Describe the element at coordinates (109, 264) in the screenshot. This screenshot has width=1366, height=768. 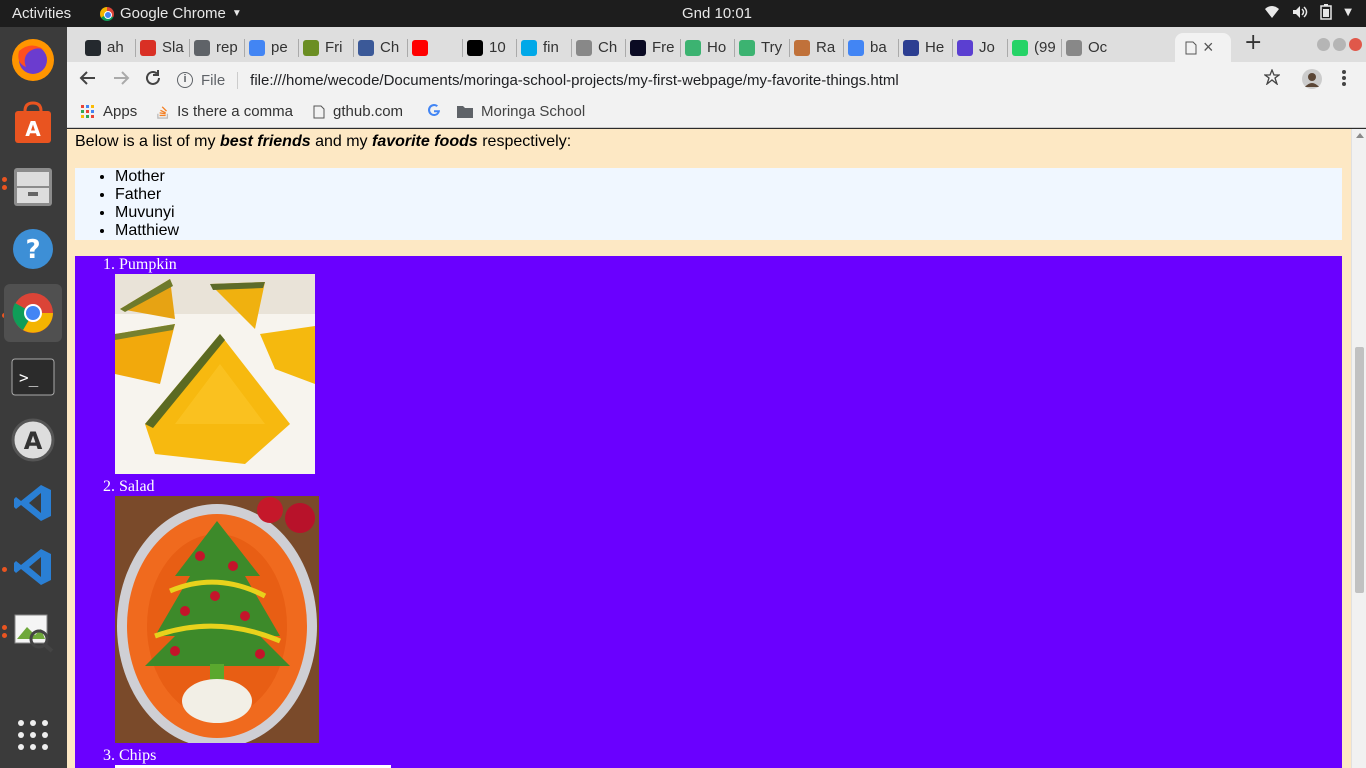
I see `list-number: 1.` at that location.